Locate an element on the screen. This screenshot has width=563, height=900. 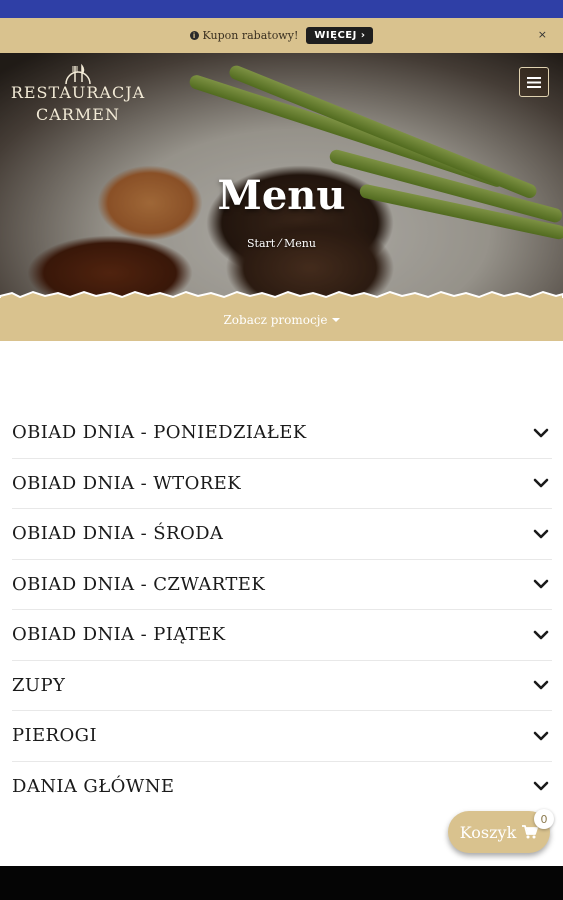
cart-button: Koszyk 0 is located at coordinates (501, 831).